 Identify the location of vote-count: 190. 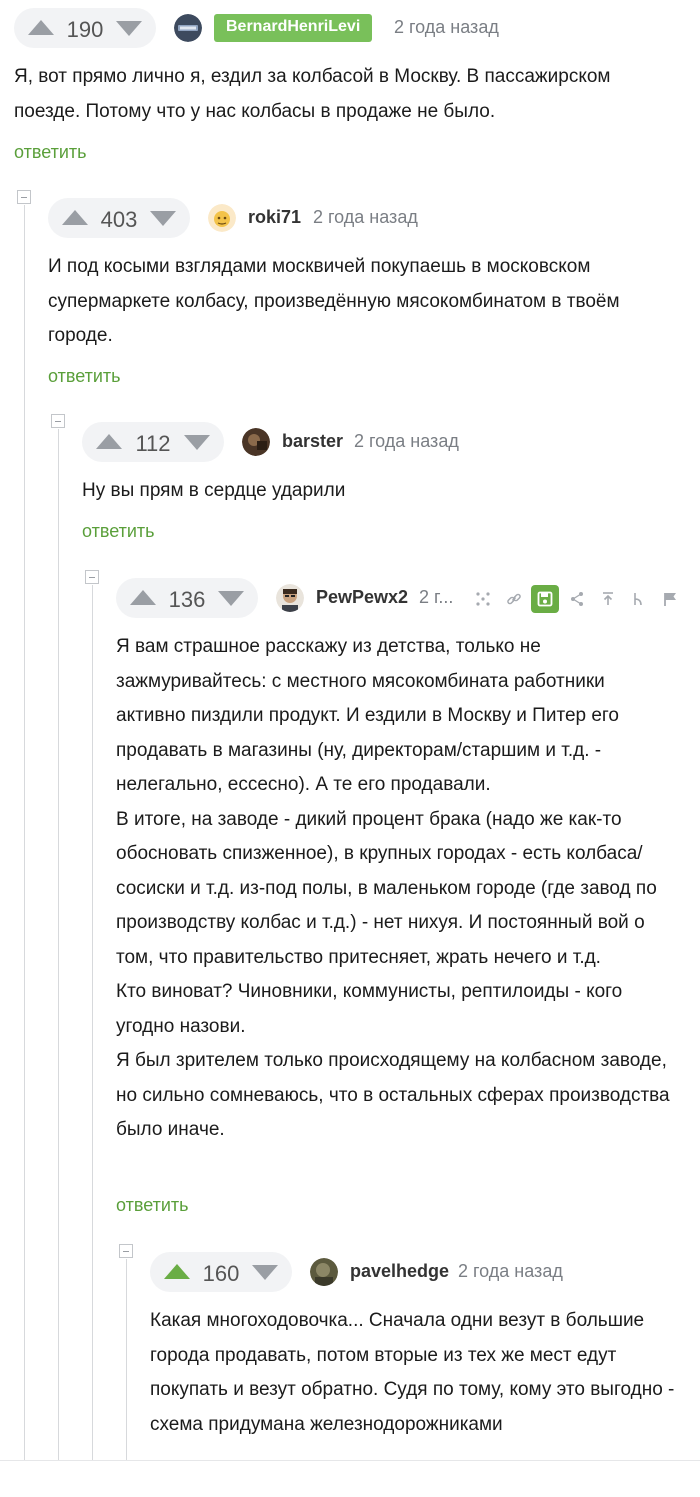
(85, 29).